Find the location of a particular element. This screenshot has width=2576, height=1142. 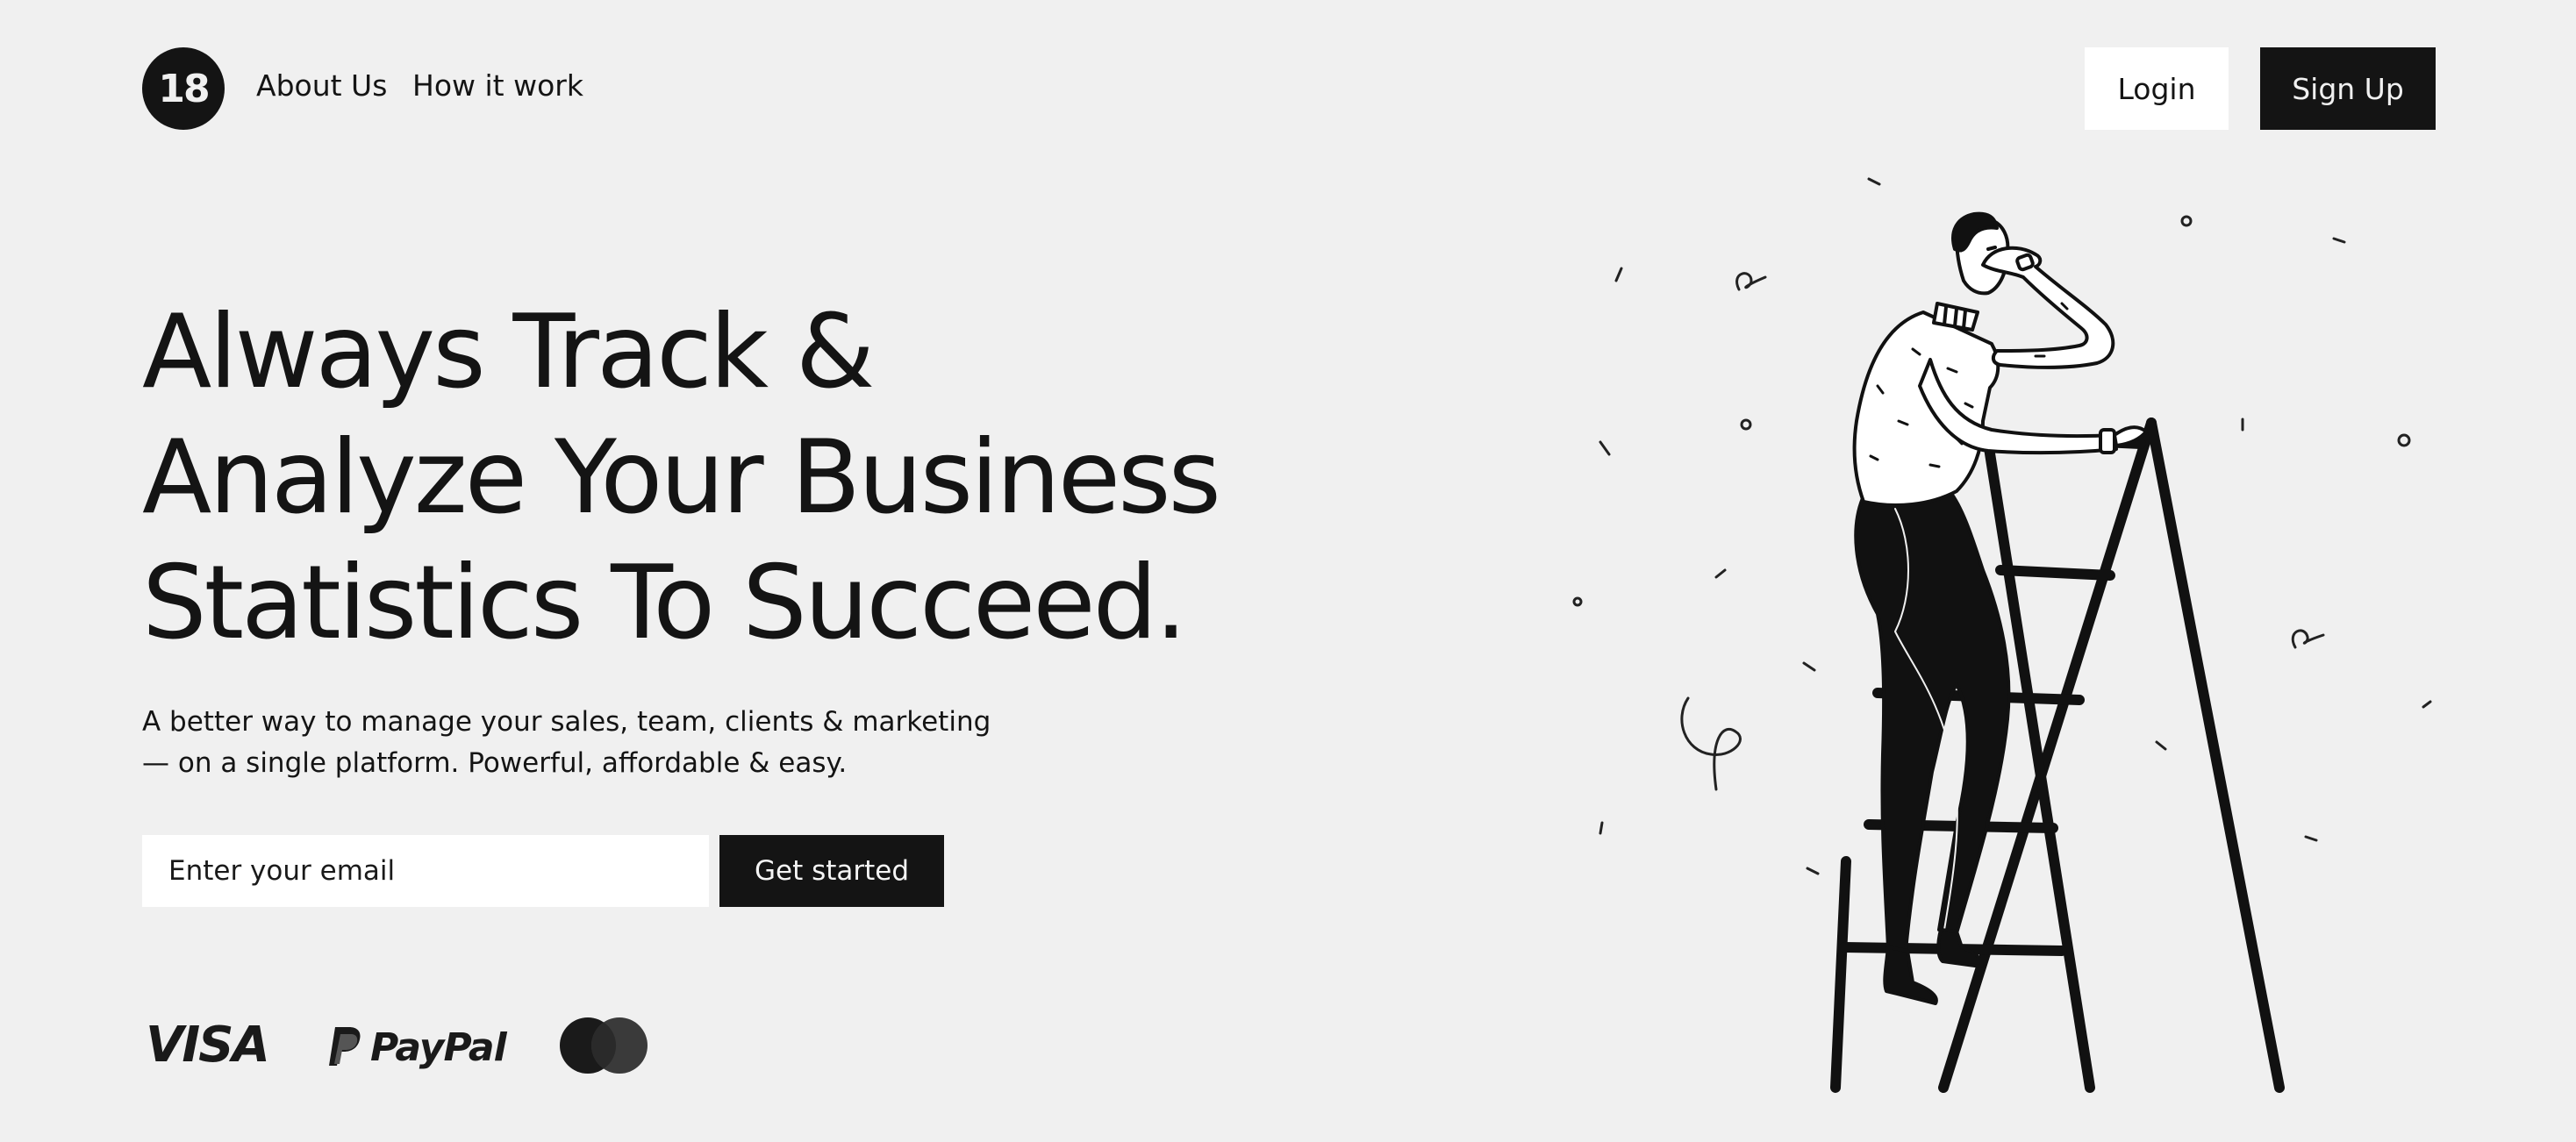

hero-title-line-2: Analyze Your Business is located at coordinates (681, 477).